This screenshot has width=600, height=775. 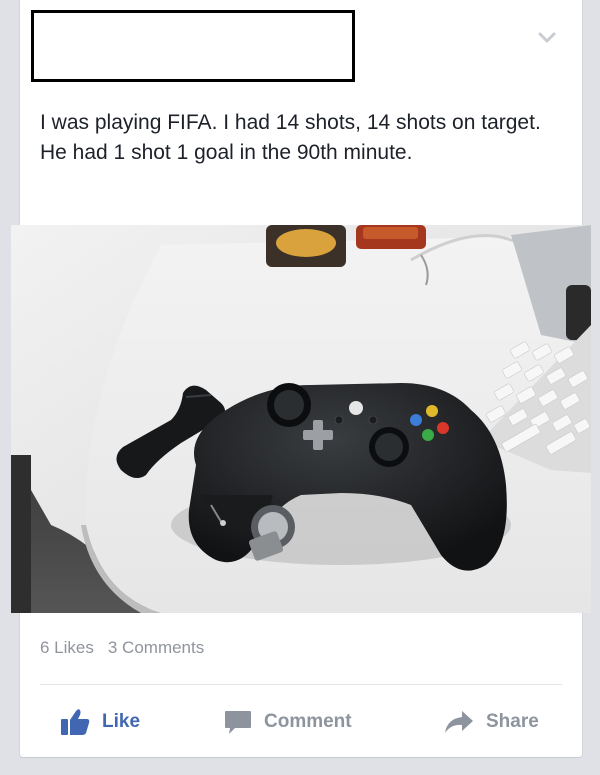 I want to click on comments-count: 3 Comments, so click(x=156, y=647).